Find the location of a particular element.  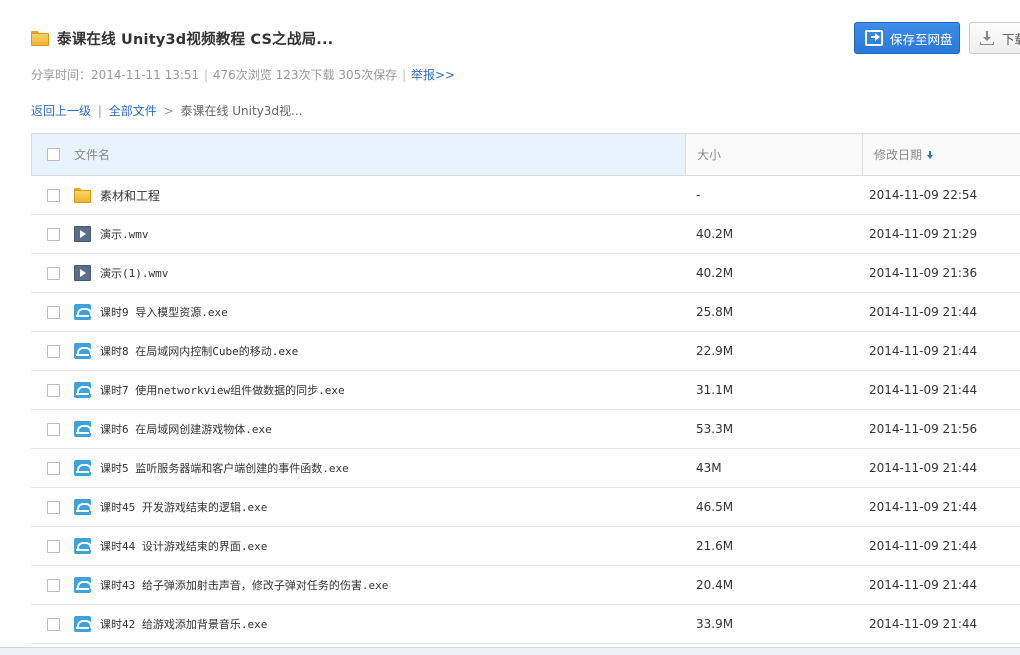

download-icon is located at coordinates (987, 38).